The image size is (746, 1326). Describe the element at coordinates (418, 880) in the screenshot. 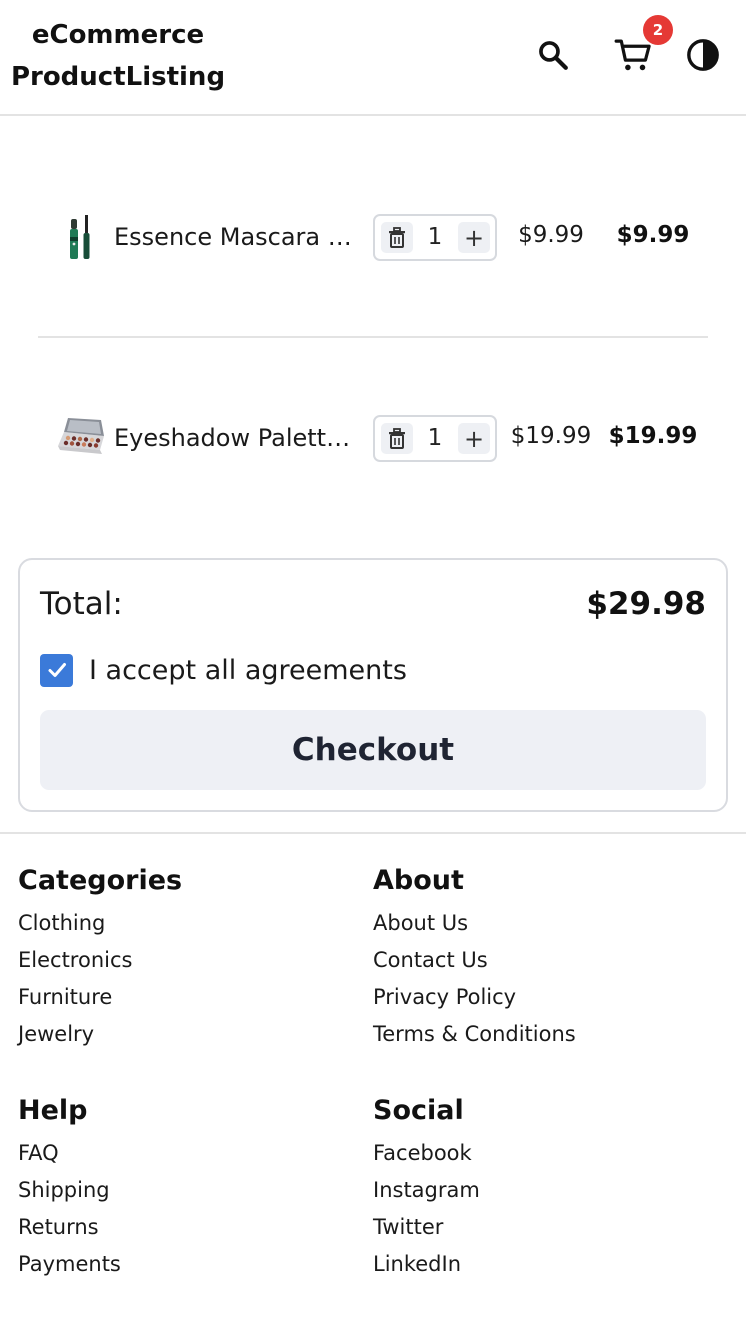

I see `footer-heading: About` at that location.